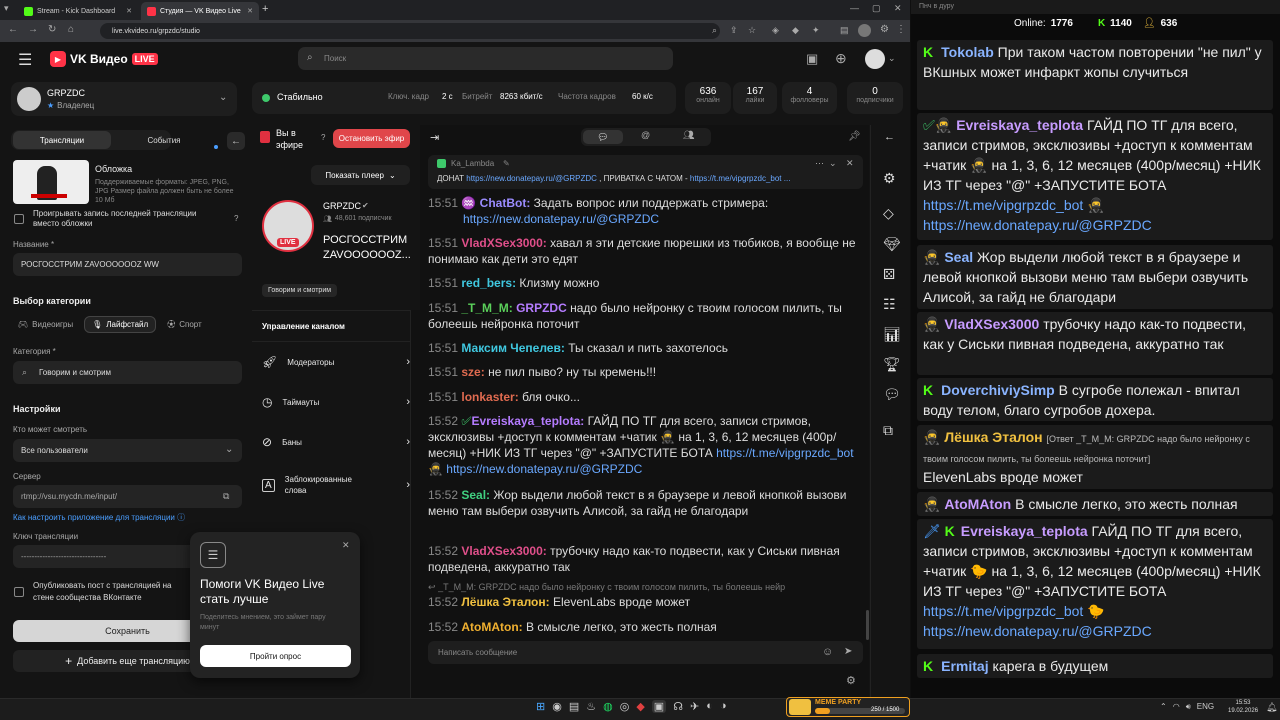  Describe the element at coordinates (371, 138) in the screenshot. I see `stop-stream-button: Остановить эфир` at that location.